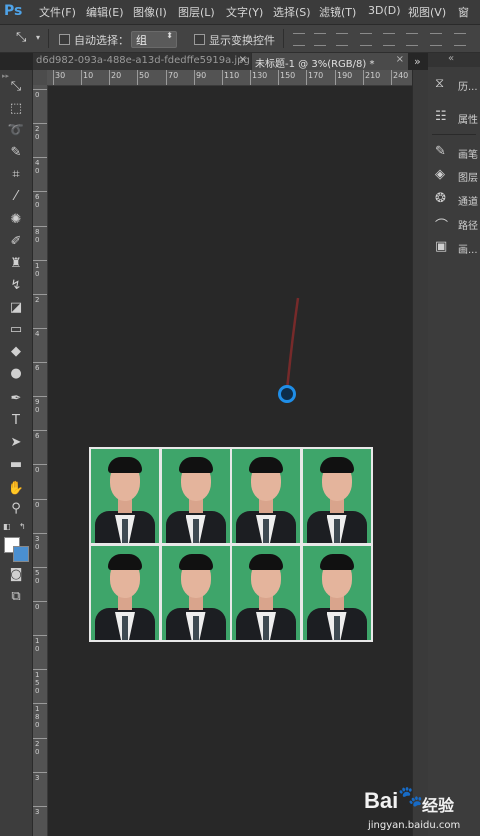  Describe the element at coordinates (48, 38) in the screenshot. I see `divider` at that location.